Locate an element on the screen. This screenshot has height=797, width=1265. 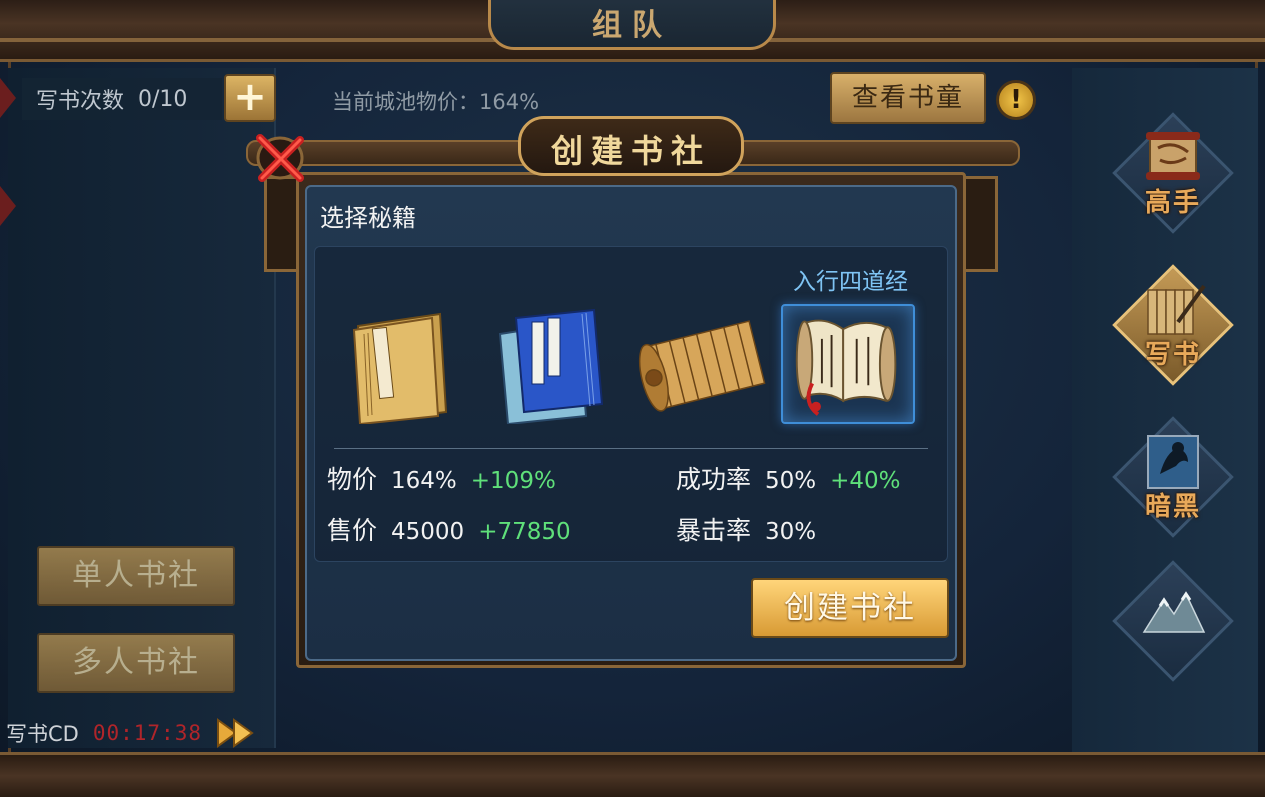
stats-divider is located at coordinates (631, 448).